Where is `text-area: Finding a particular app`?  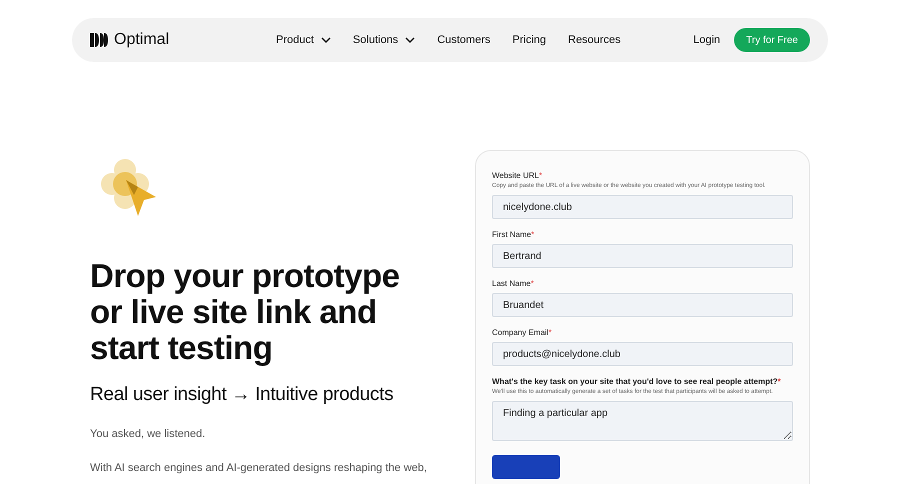
text-area: Finding a particular app is located at coordinates (642, 421).